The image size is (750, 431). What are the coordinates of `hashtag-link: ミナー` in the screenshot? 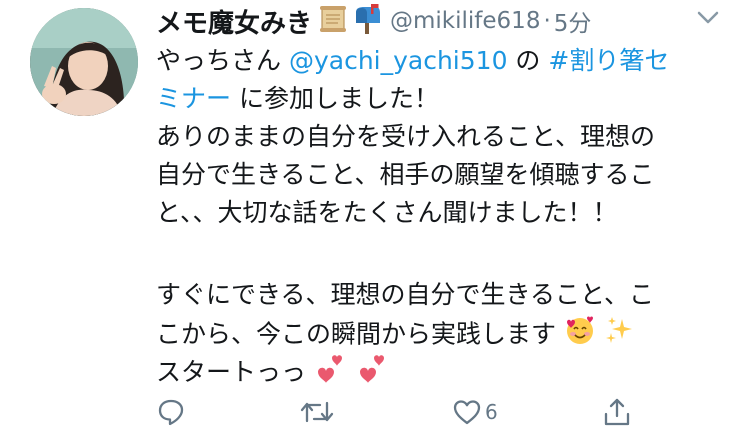 It's located at (193, 98).